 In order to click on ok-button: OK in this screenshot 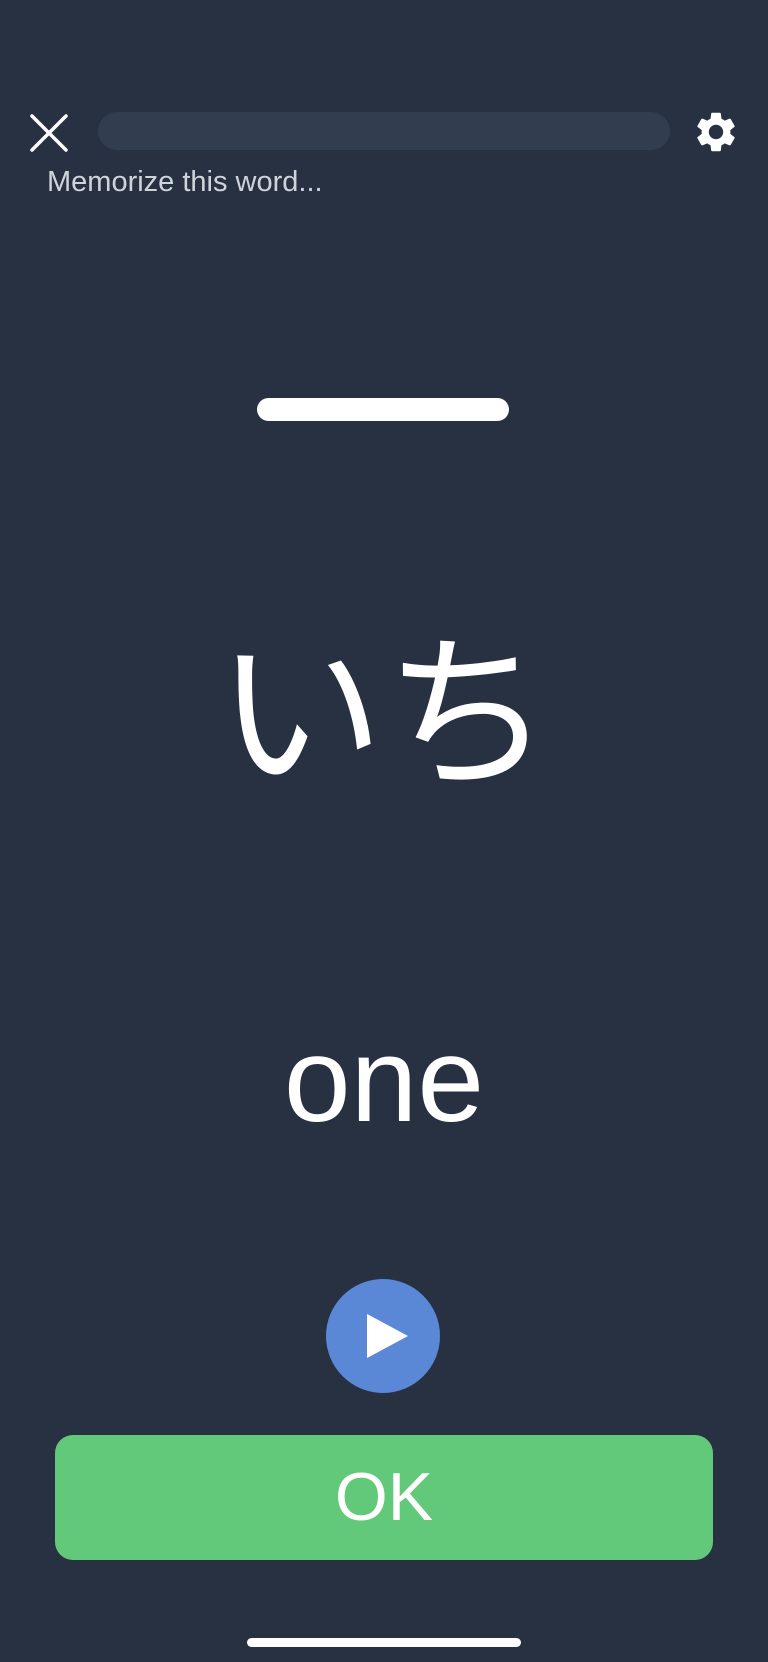, I will do `click(384, 1497)`.